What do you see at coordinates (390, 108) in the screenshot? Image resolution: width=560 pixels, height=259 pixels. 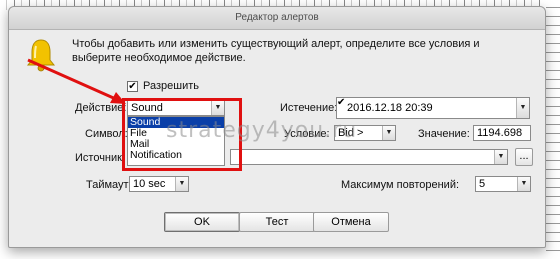 I see `expiration-value: 2016.12.18 20:39` at bounding box center [390, 108].